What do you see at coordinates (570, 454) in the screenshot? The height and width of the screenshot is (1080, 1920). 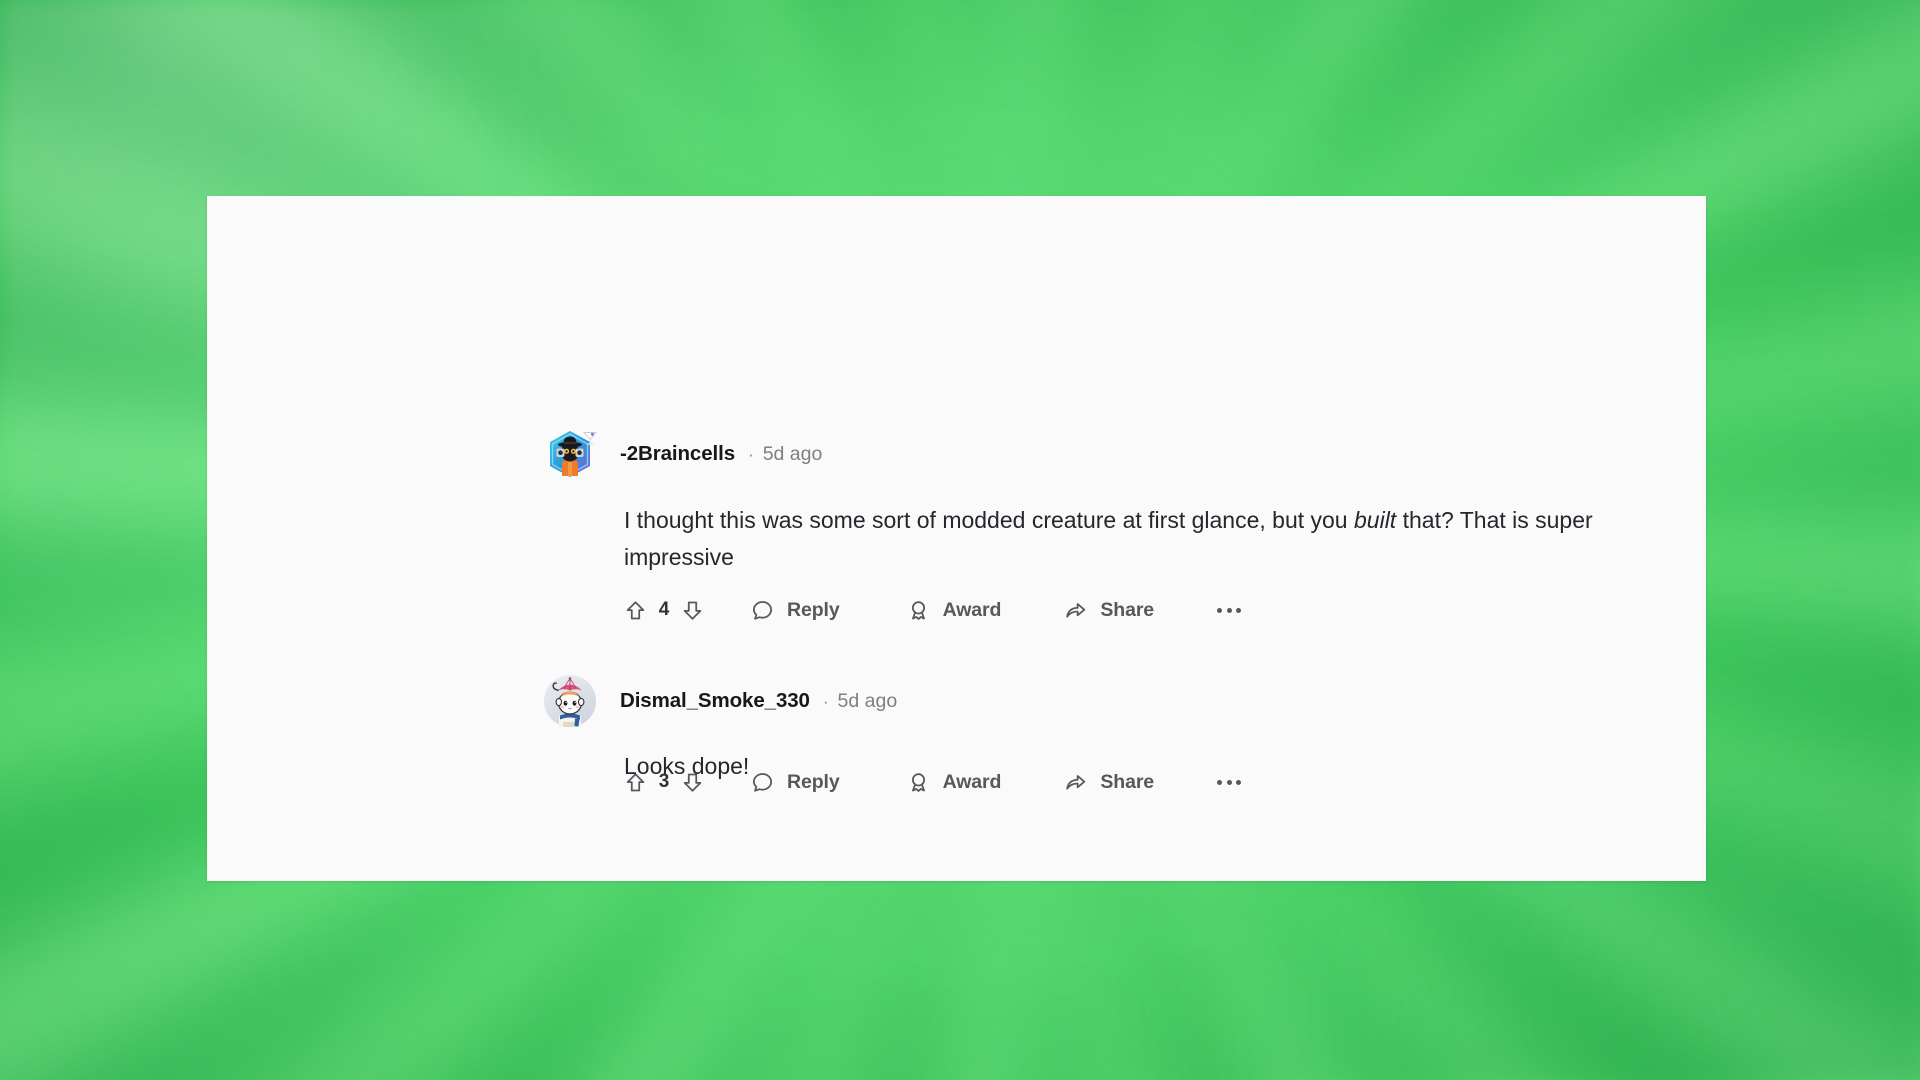 I see `robot-hat-avatar-icon` at bounding box center [570, 454].